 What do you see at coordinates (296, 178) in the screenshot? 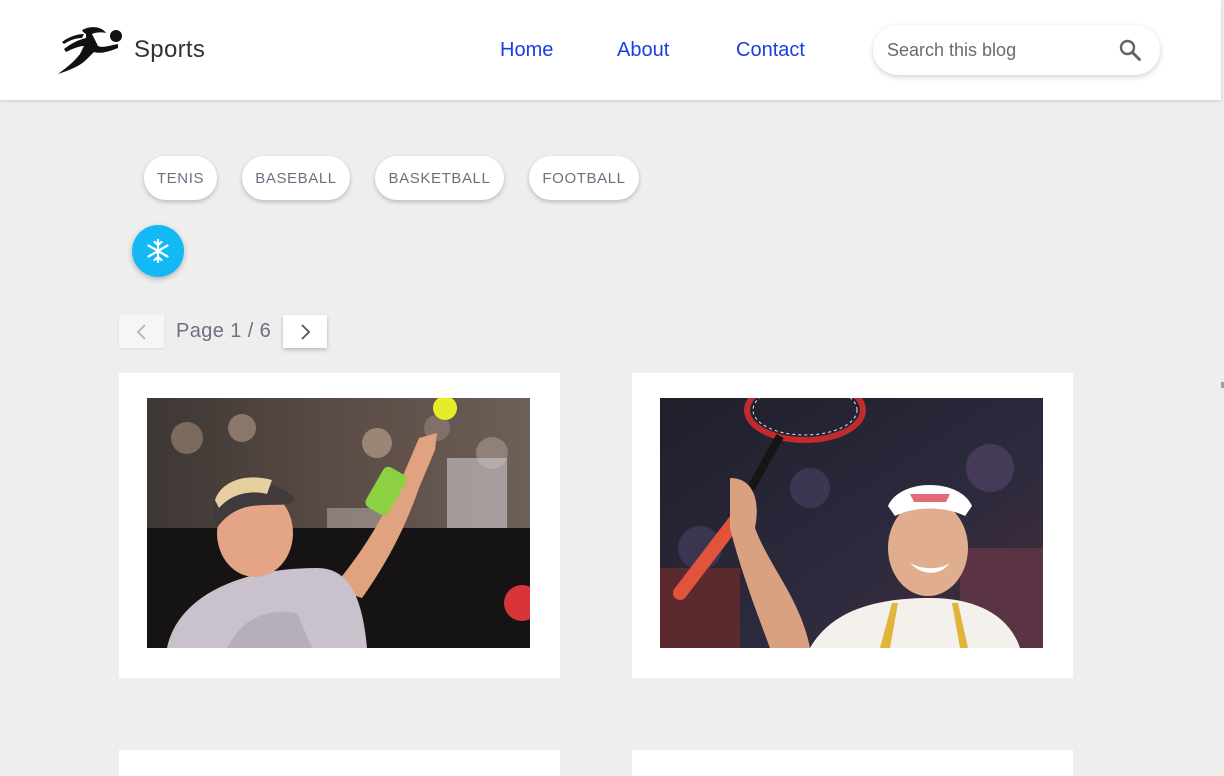
I see `category-chip-baseball: BASEBALL` at bounding box center [296, 178].